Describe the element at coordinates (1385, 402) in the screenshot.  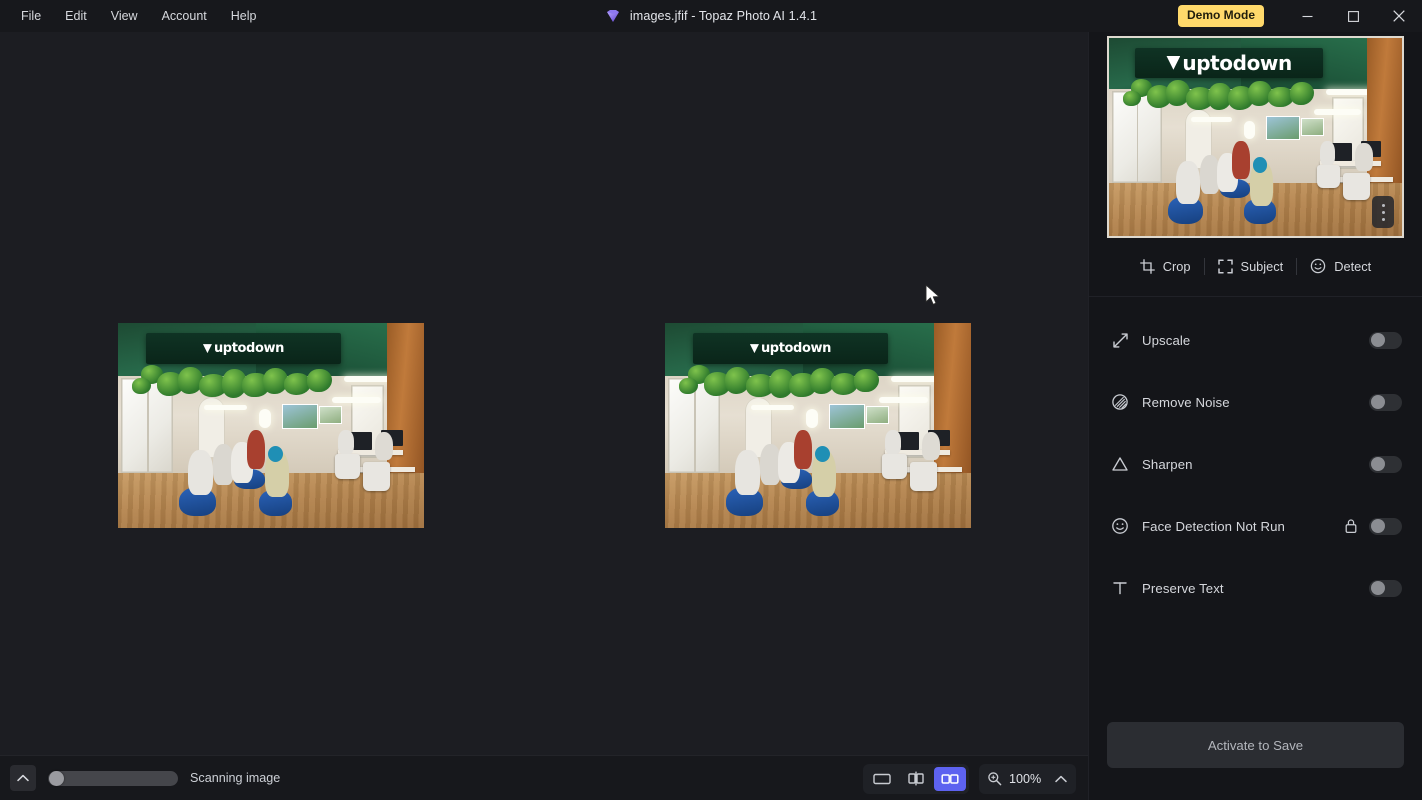
I see `remove-noise-toggle` at that location.